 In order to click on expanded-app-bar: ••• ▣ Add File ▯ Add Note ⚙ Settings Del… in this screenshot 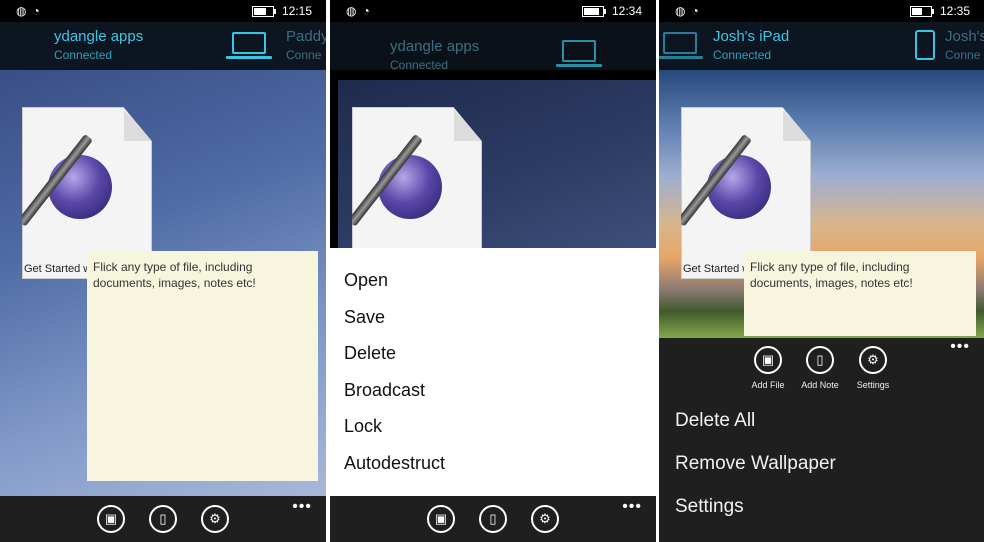, I will do `click(821, 440)`.